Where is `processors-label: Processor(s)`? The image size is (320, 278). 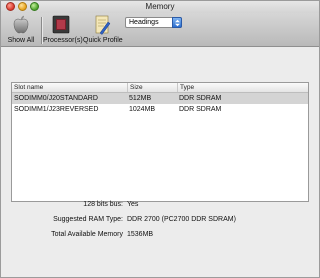
processors-label: Processor(s) is located at coordinates (63, 40).